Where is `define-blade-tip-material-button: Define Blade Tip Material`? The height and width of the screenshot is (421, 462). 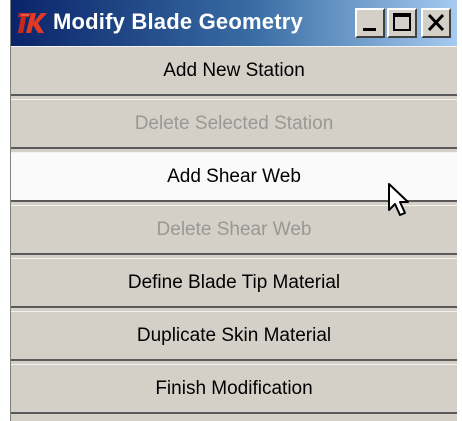 define-blade-tip-material-button: Define Blade Tip Material is located at coordinates (234, 283).